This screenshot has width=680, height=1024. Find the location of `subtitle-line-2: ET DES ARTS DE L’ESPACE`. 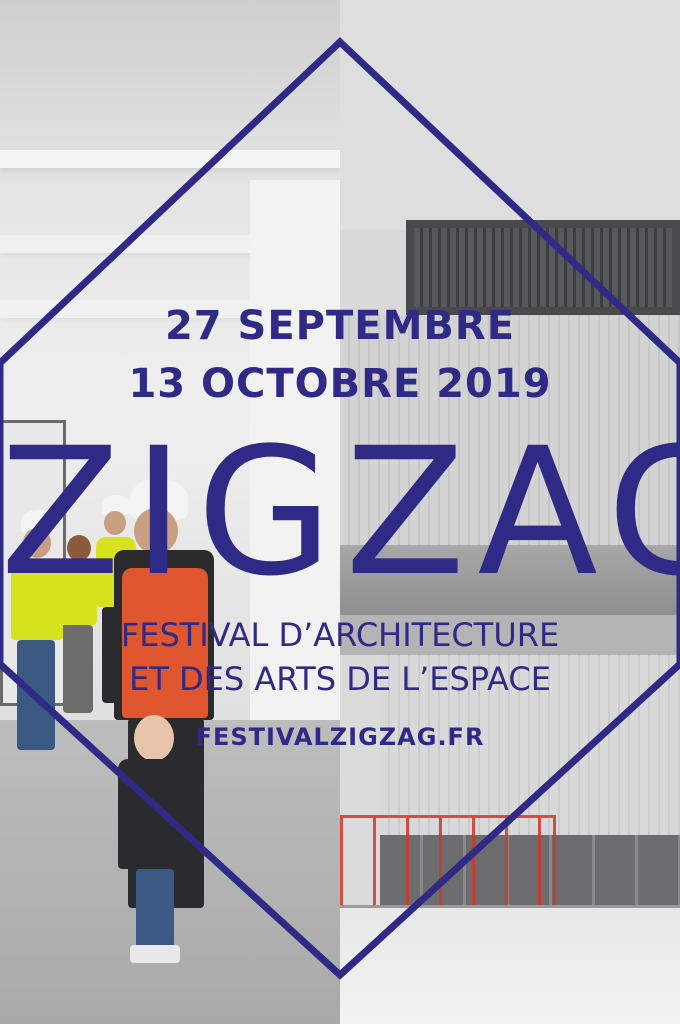

subtitle-line-2: ET DES ARTS DE L’ESPACE is located at coordinates (340, 679).